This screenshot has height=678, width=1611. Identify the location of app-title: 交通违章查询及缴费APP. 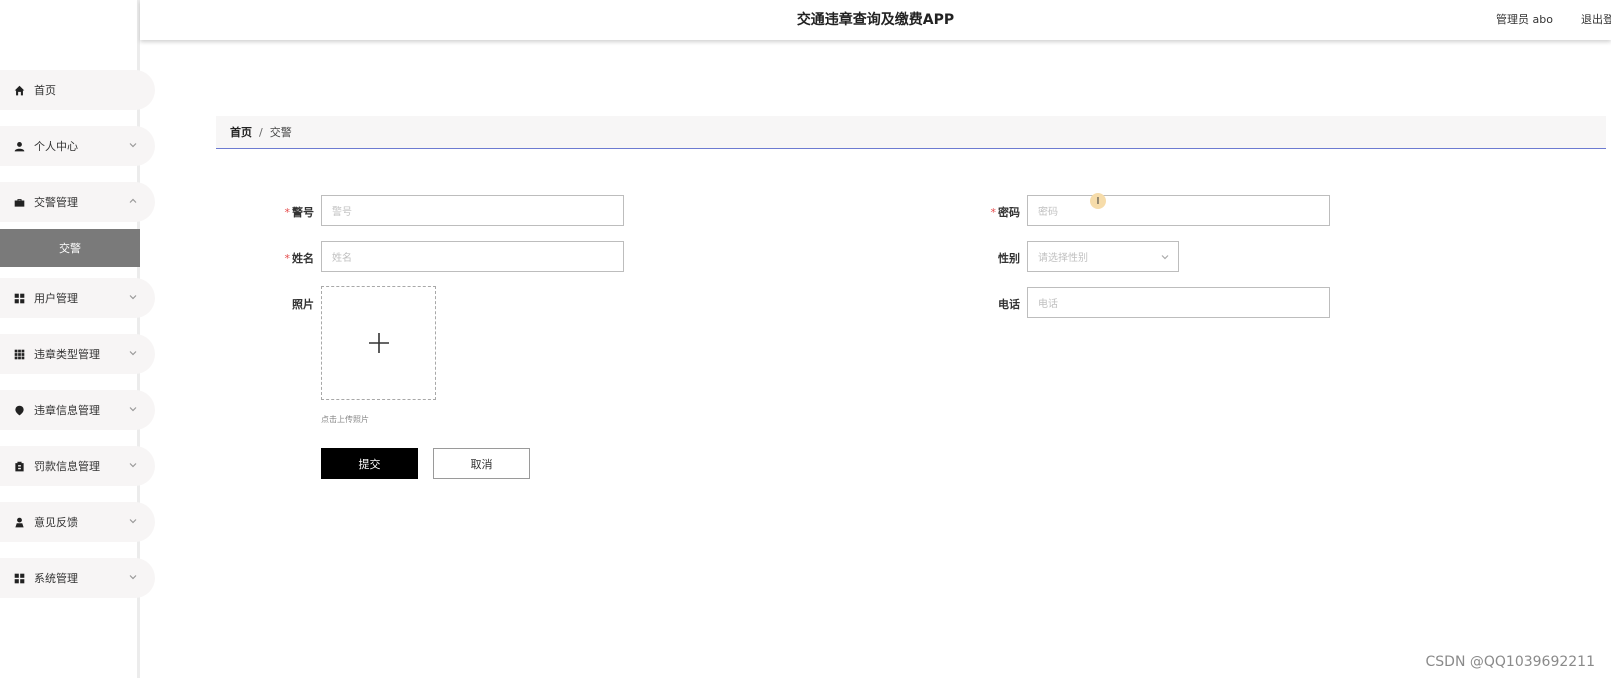
(875, 20).